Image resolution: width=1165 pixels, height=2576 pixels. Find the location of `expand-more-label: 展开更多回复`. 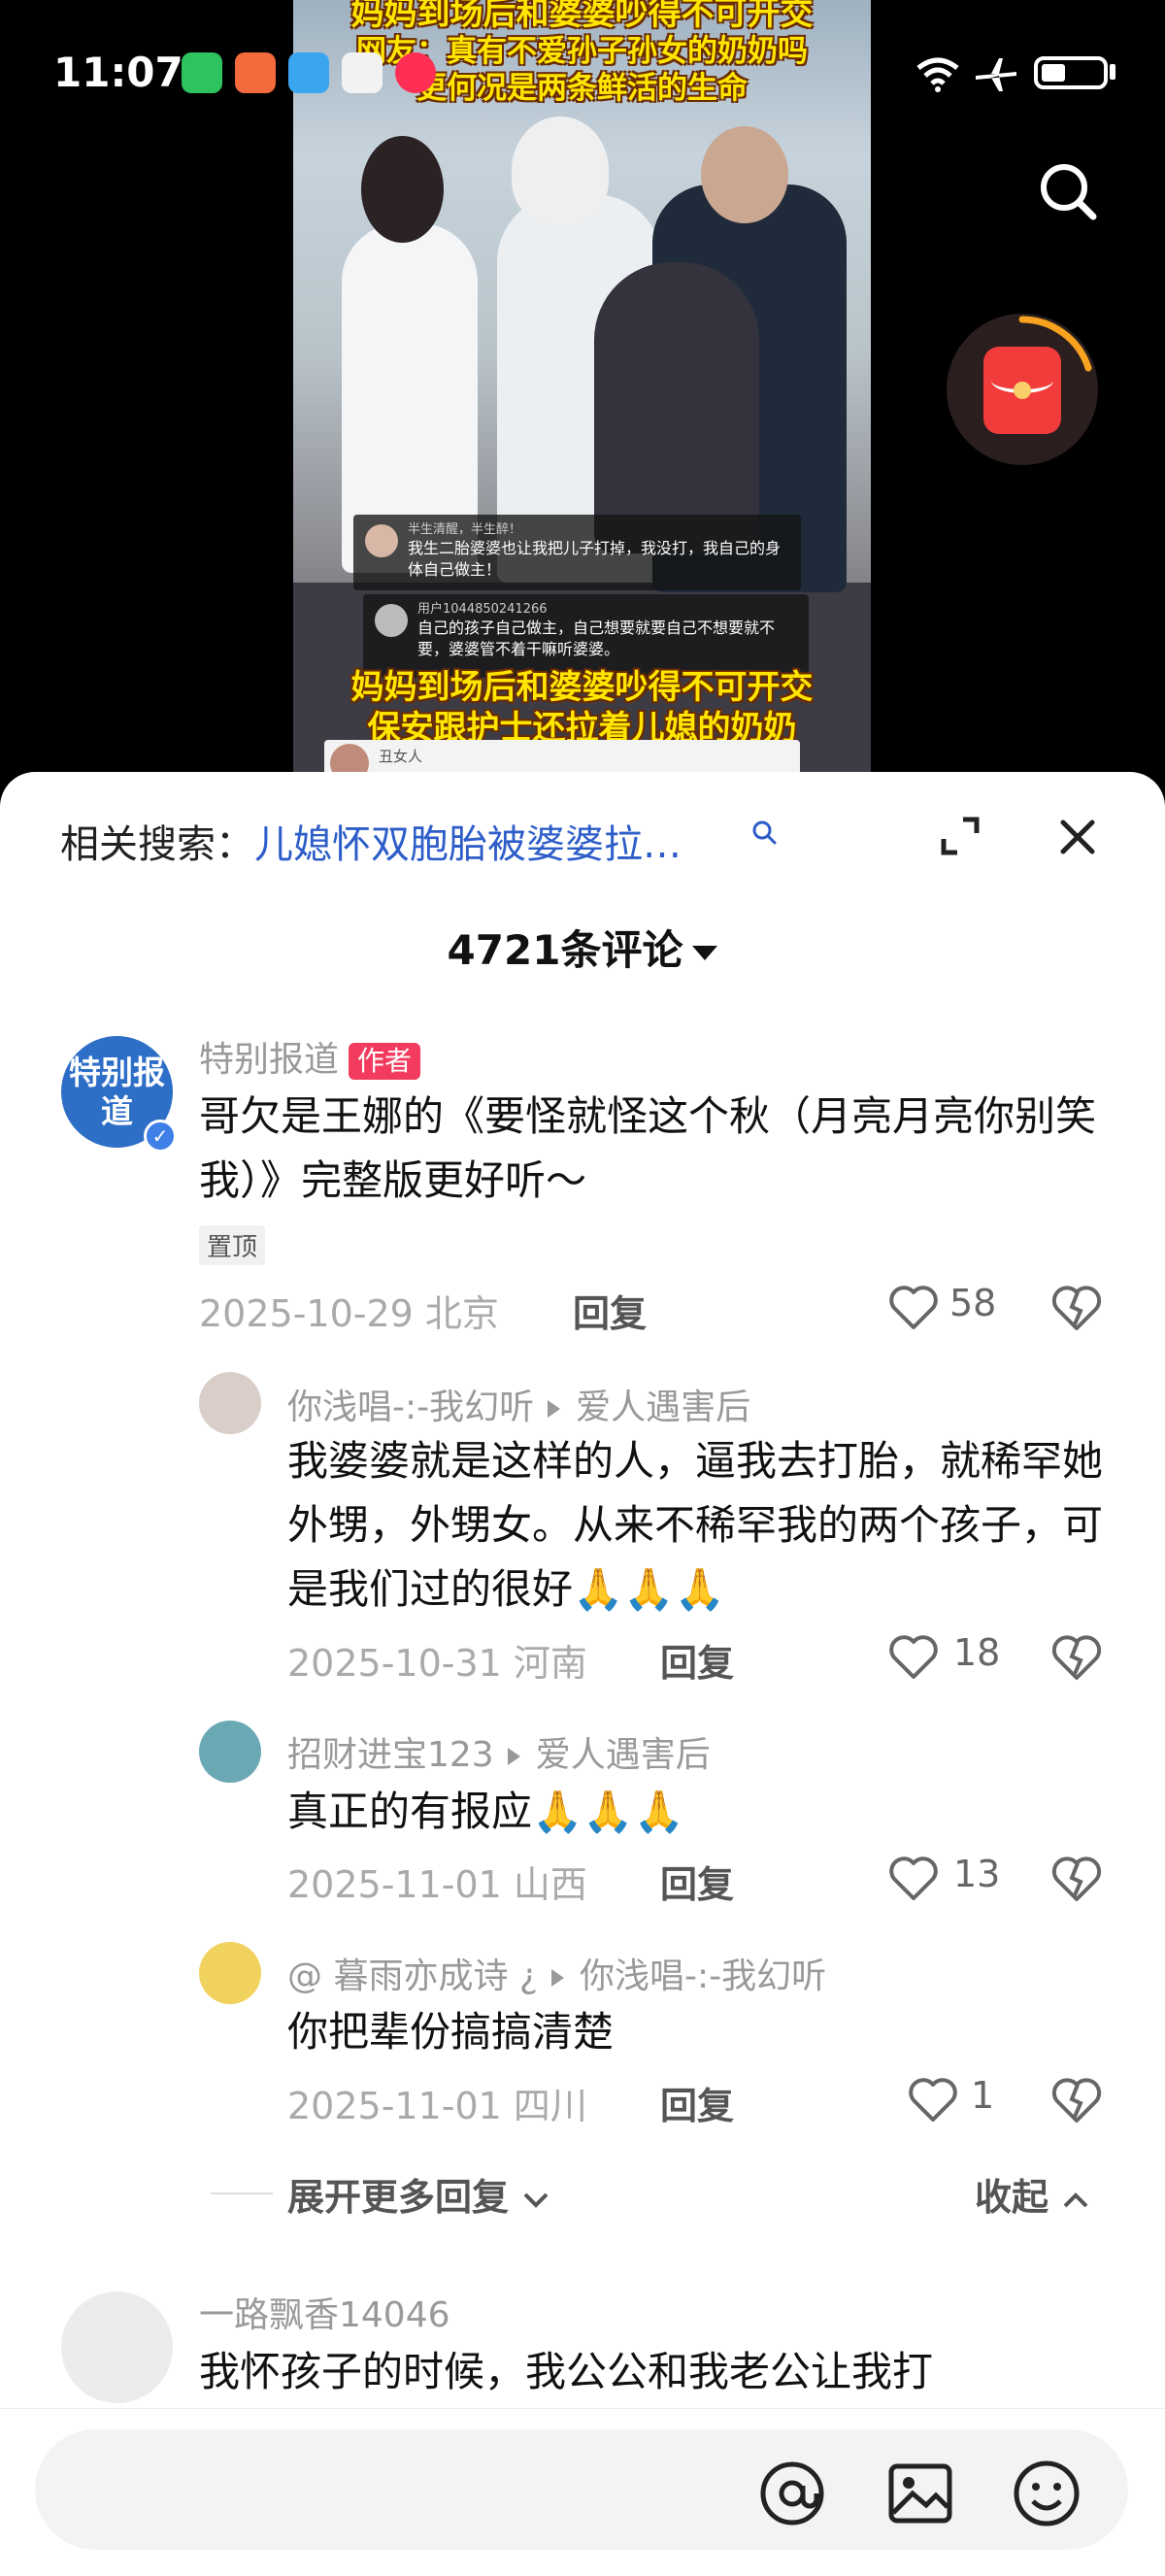

expand-more-label: 展开更多回复 is located at coordinates (398, 2198).